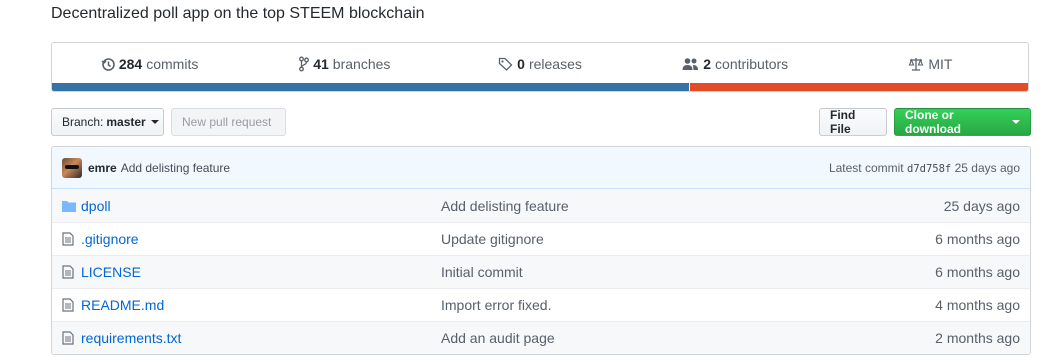 Image resolution: width=1053 pixels, height=363 pixels. Describe the element at coordinates (260, 239) in the screenshot. I see `file-name: .gitignore` at that location.